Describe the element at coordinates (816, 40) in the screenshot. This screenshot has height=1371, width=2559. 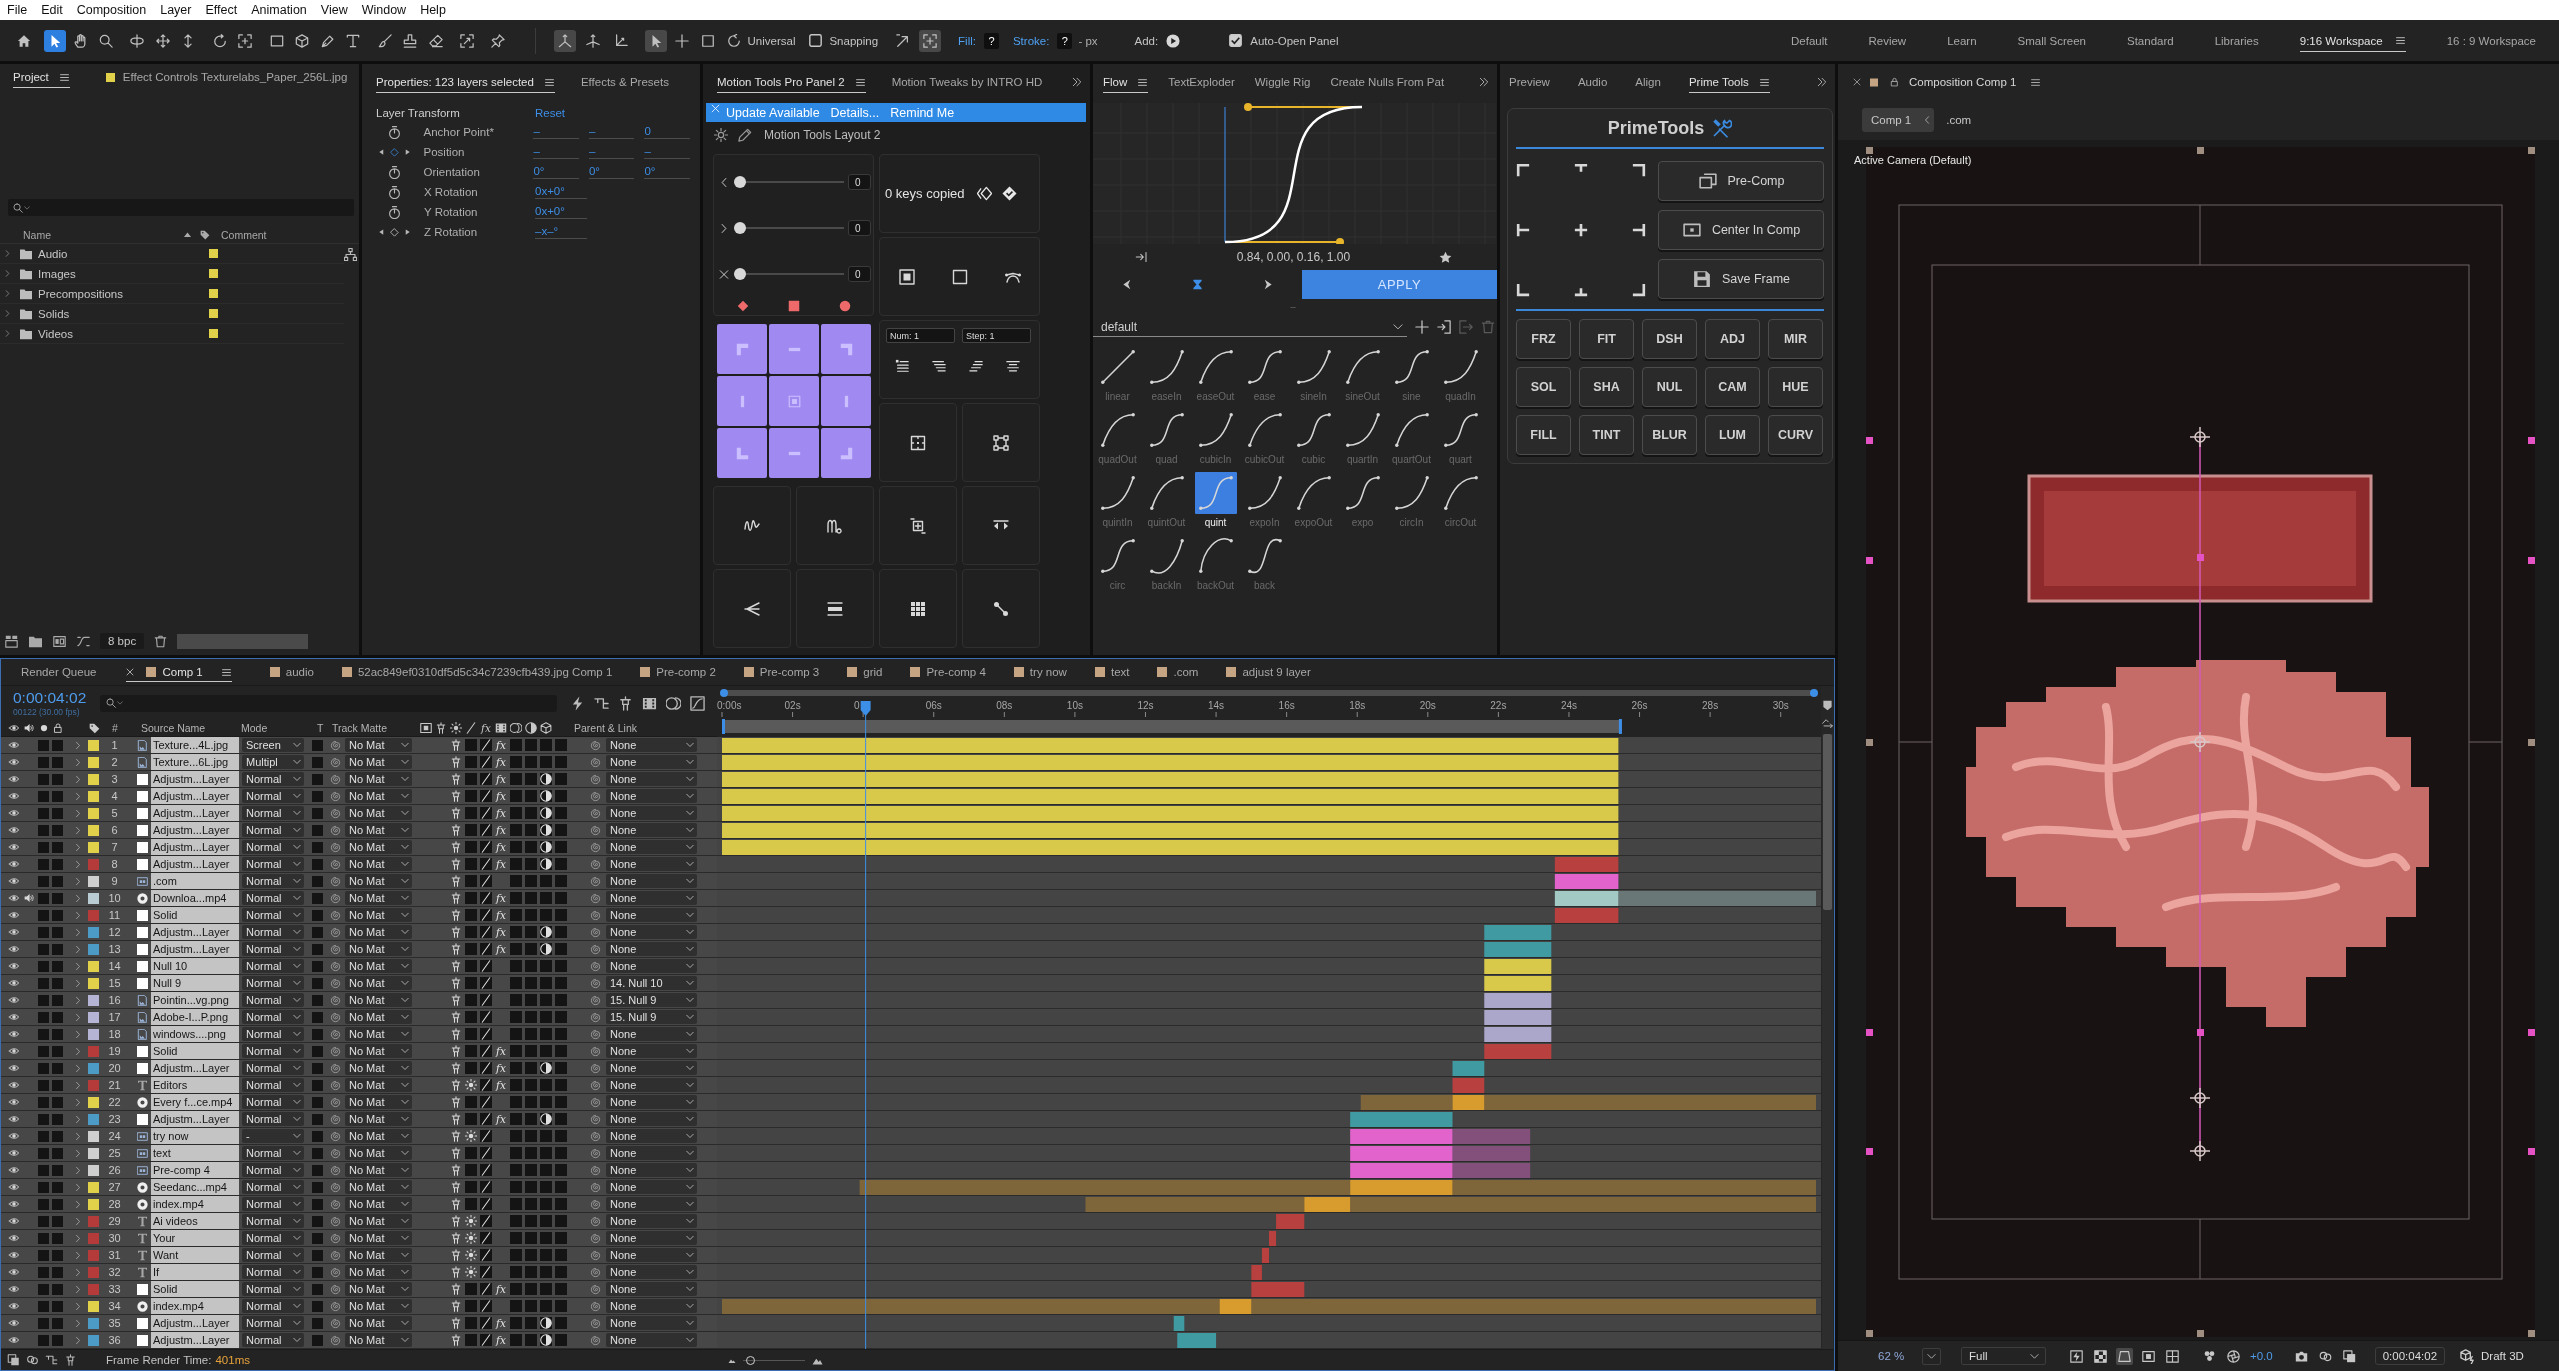
I see `snapping-checkbox` at that location.